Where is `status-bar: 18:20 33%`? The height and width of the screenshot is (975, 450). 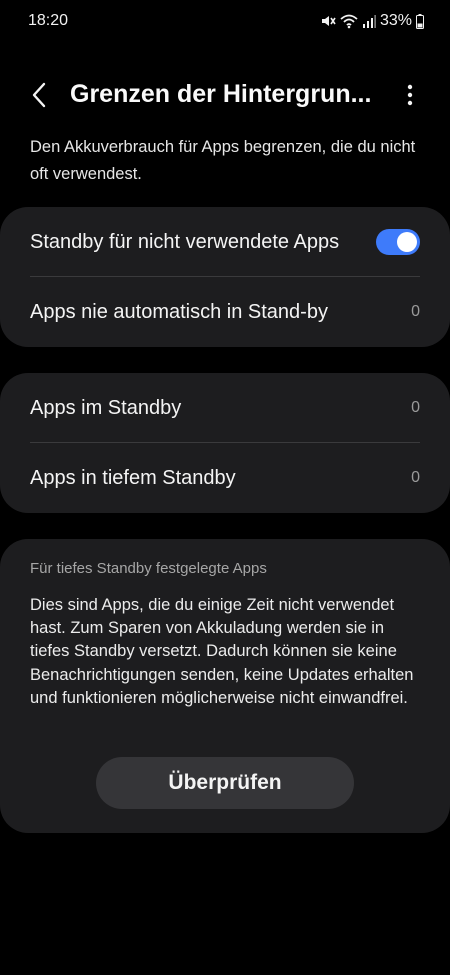 status-bar: 18:20 33% is located at coordinates (225, 22).